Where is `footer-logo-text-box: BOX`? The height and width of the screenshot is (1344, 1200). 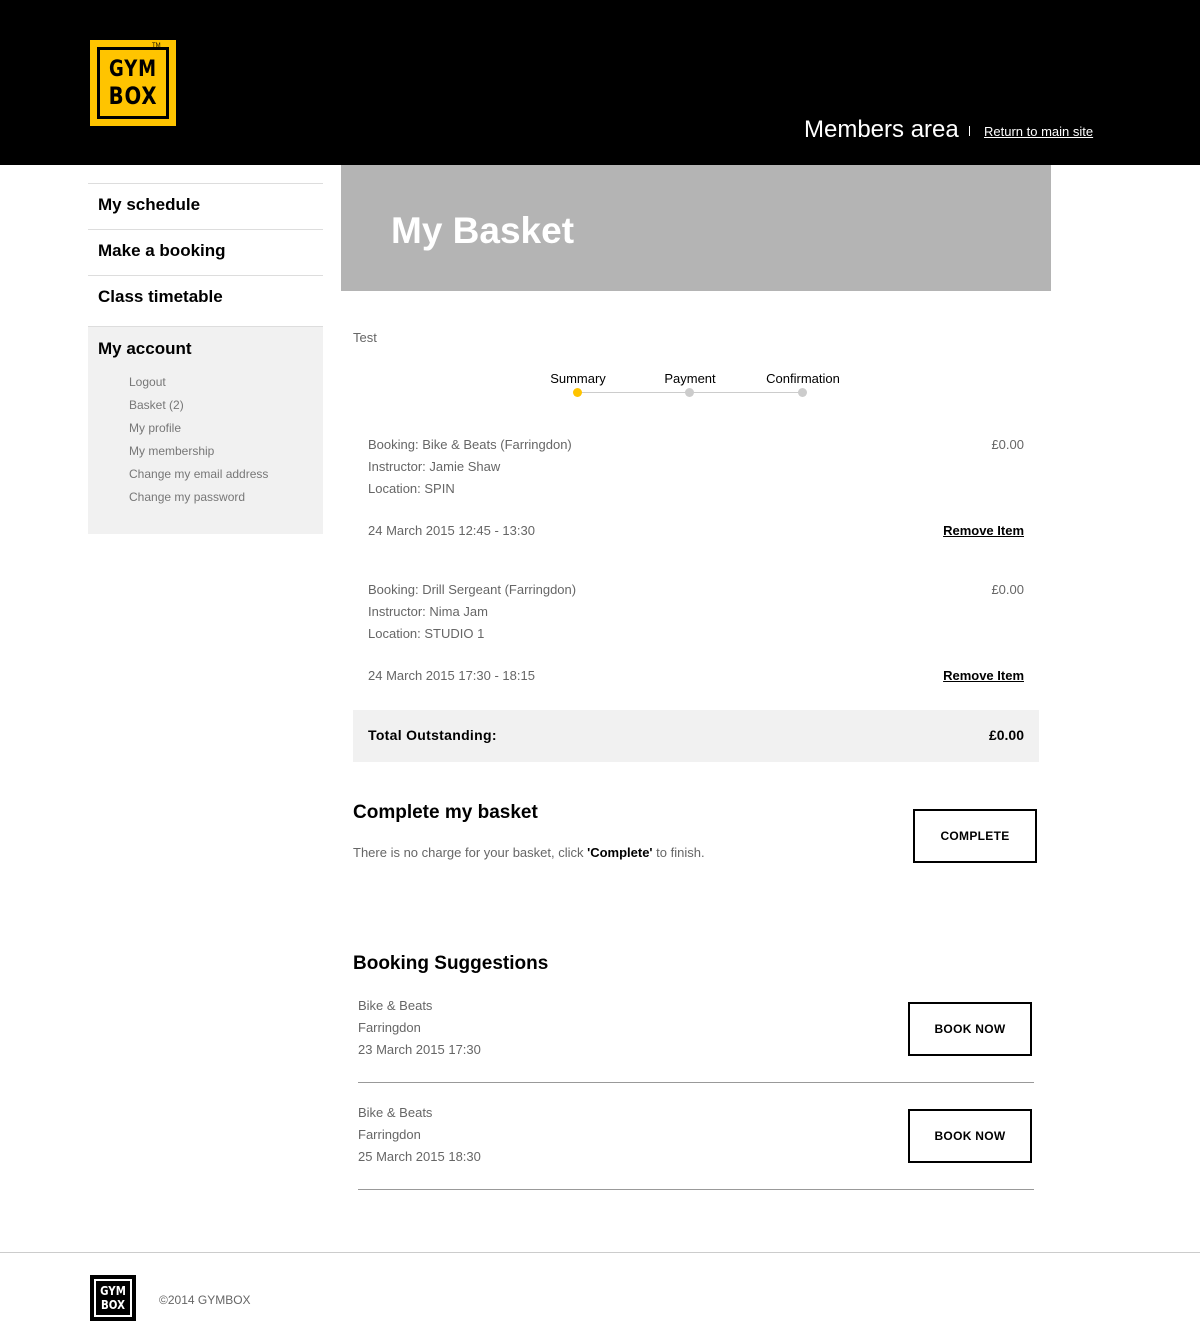 footer-logo-text-box: BOX is located at coordinates (113, 1305).